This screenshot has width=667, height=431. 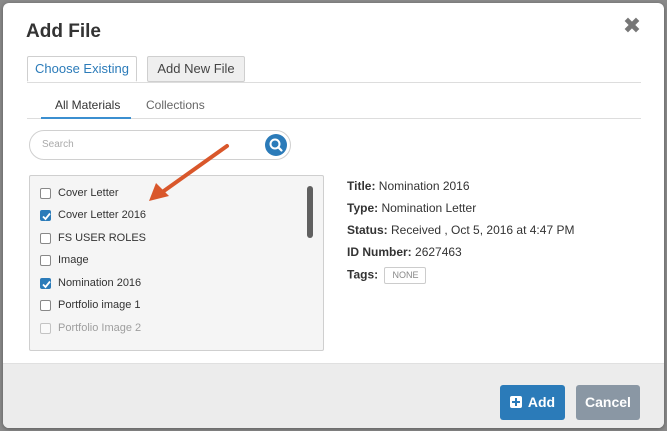 I want to click on list-item-label: Image, so click(x=73, y=260).